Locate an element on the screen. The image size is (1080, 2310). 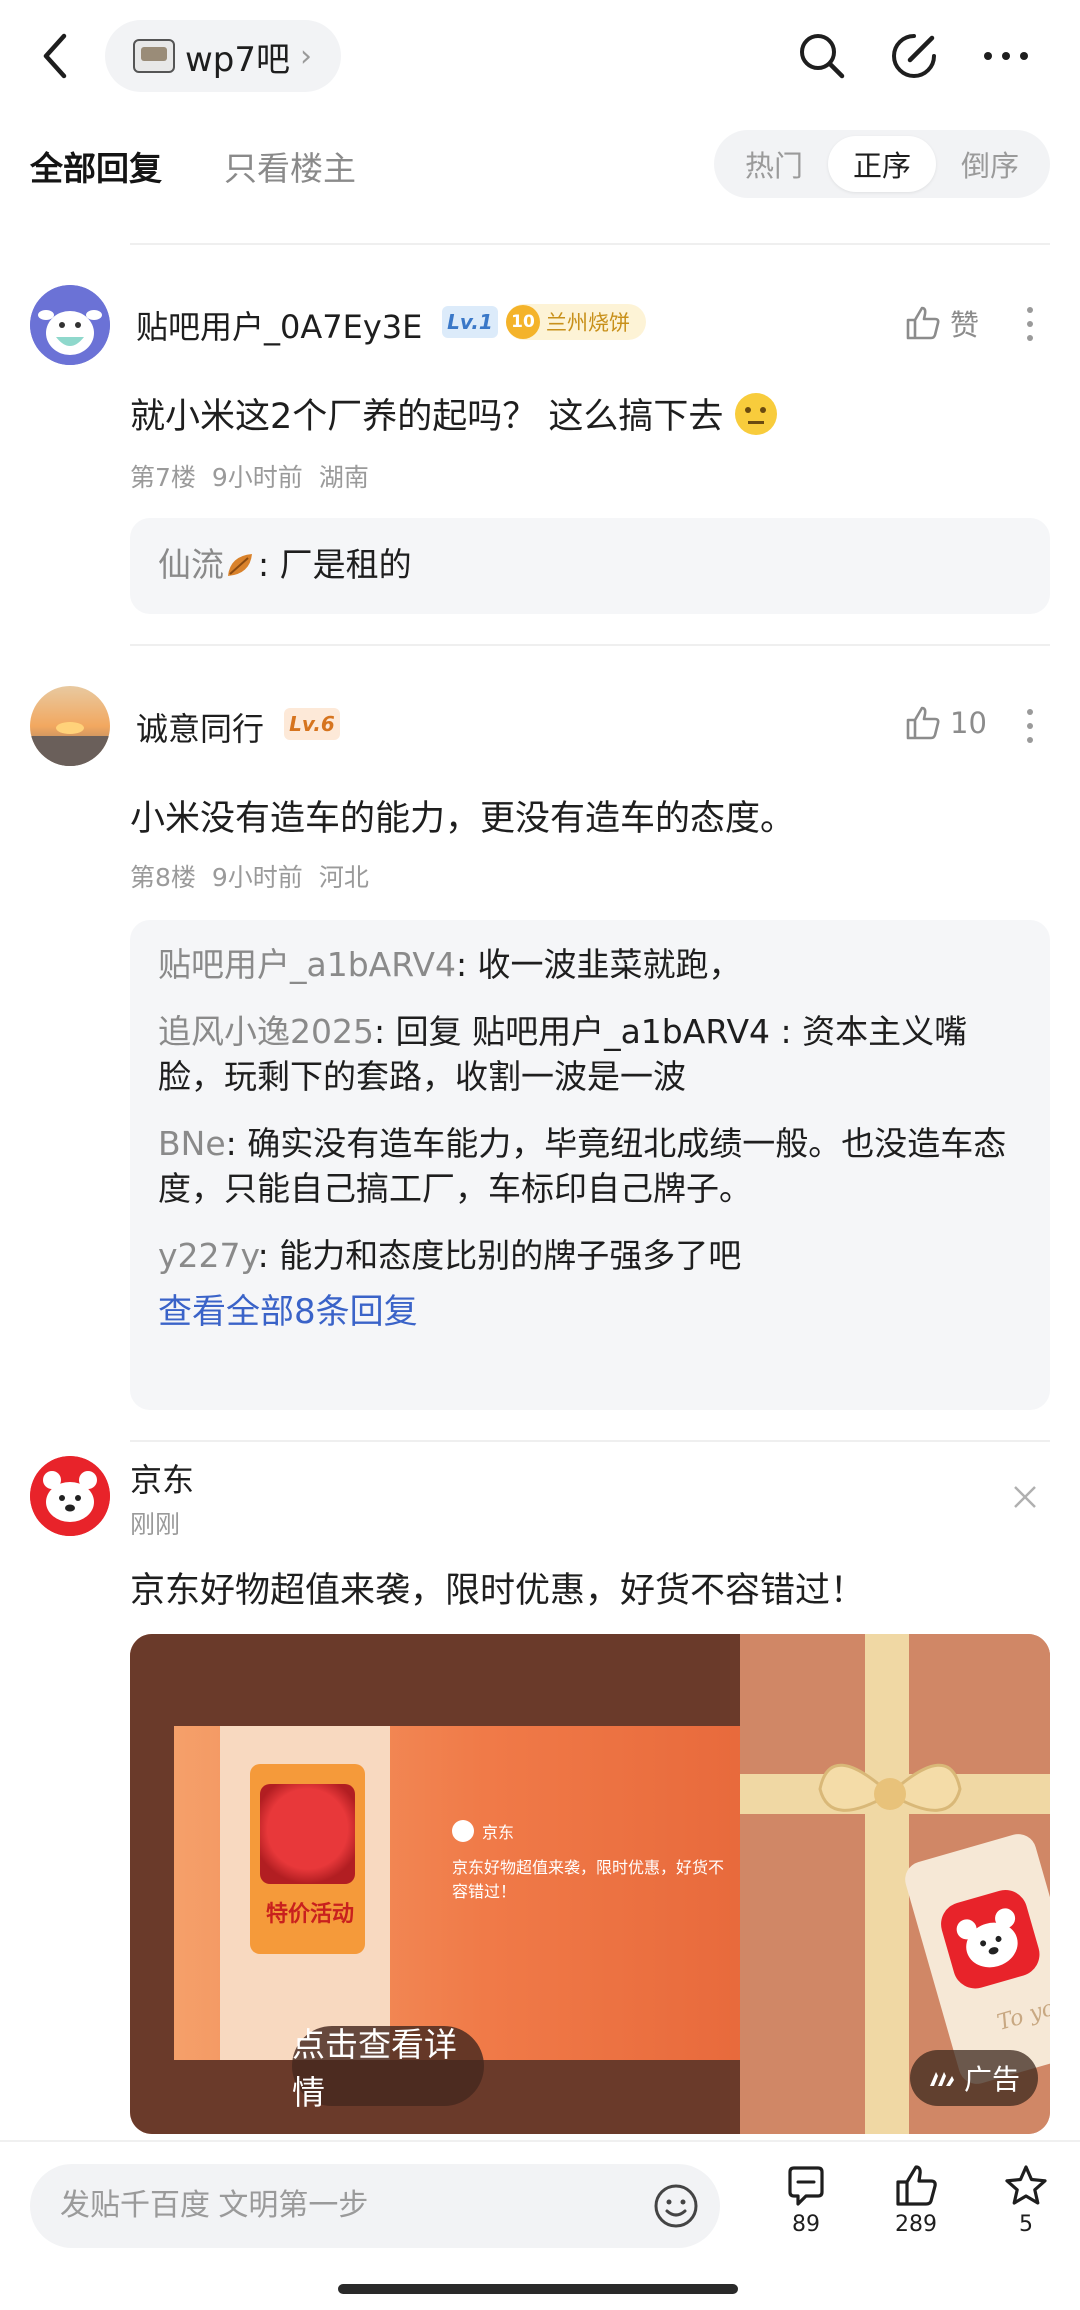
compose-box is located at coordinates (375, 2206).